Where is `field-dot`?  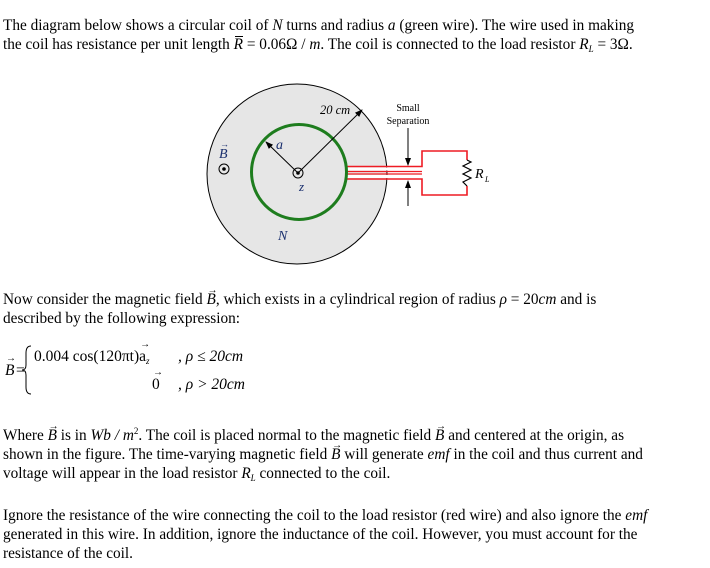
field-dot is located at coordinates (224, 169).